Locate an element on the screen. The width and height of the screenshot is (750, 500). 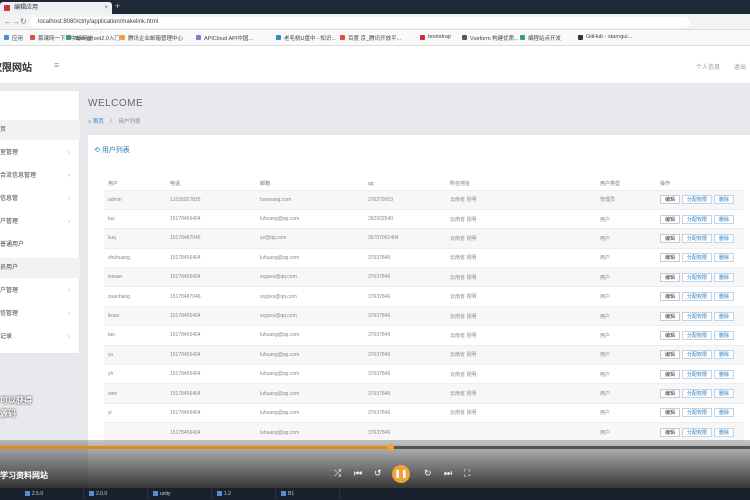
bookmark-item: bootstrap is located at coordinates (435, 37).